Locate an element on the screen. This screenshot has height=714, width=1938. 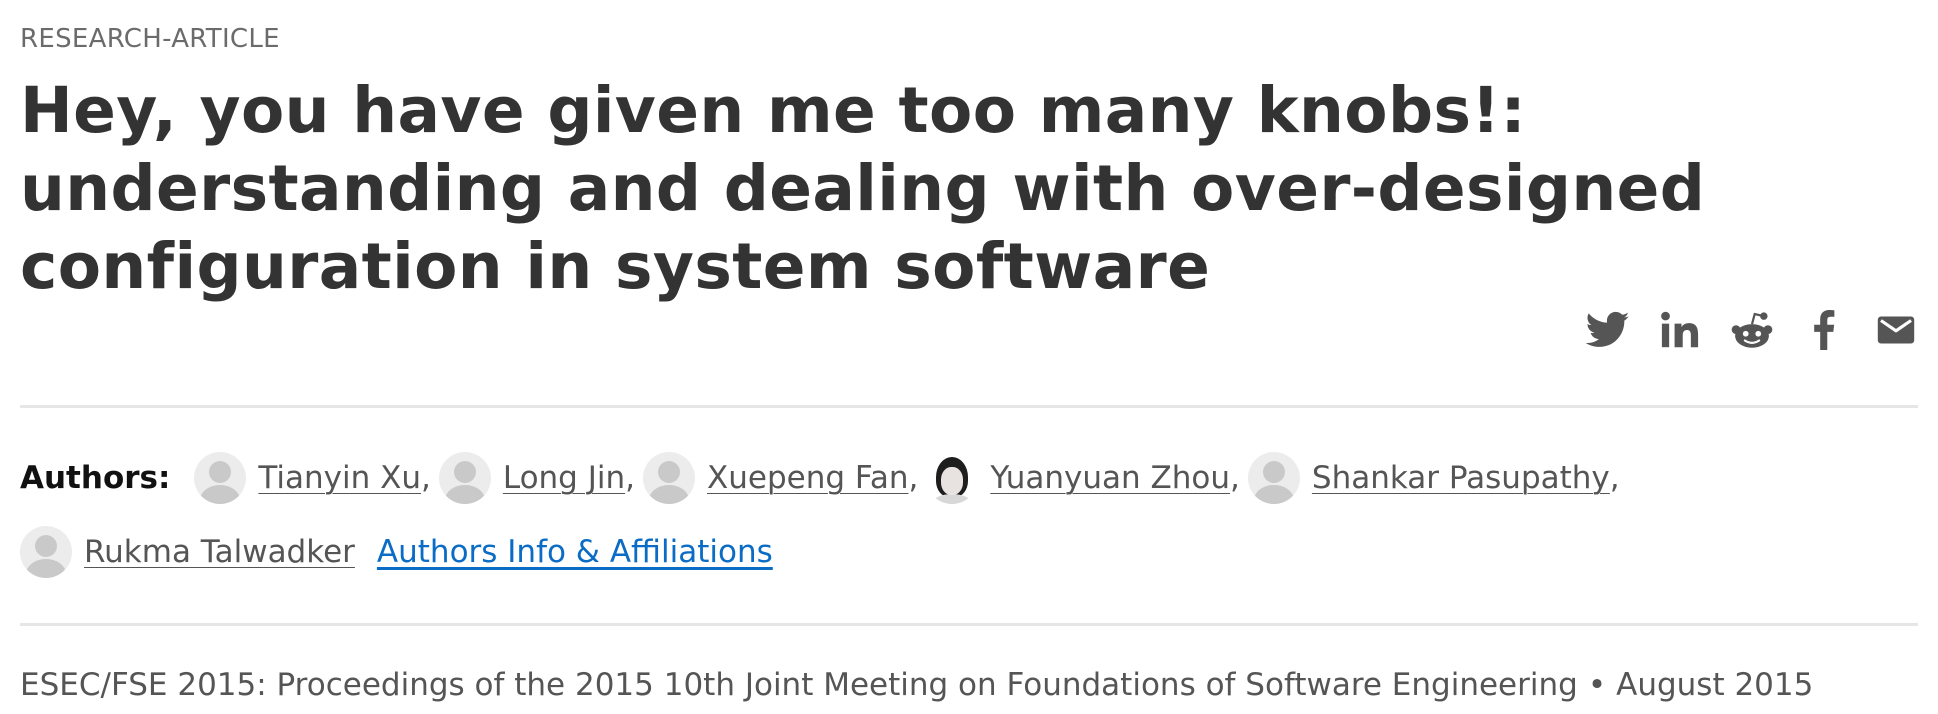
share-email-button is located at coordinates (1896, 330).